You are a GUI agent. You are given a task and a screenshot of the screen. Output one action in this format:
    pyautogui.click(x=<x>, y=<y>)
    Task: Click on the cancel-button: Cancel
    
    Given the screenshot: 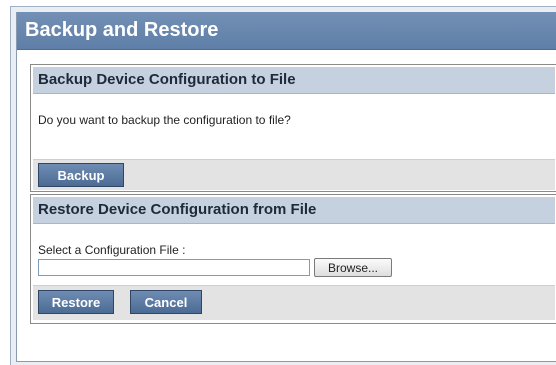 What is the action you would take?
    pyautogui.click(x=166, y=302)
    